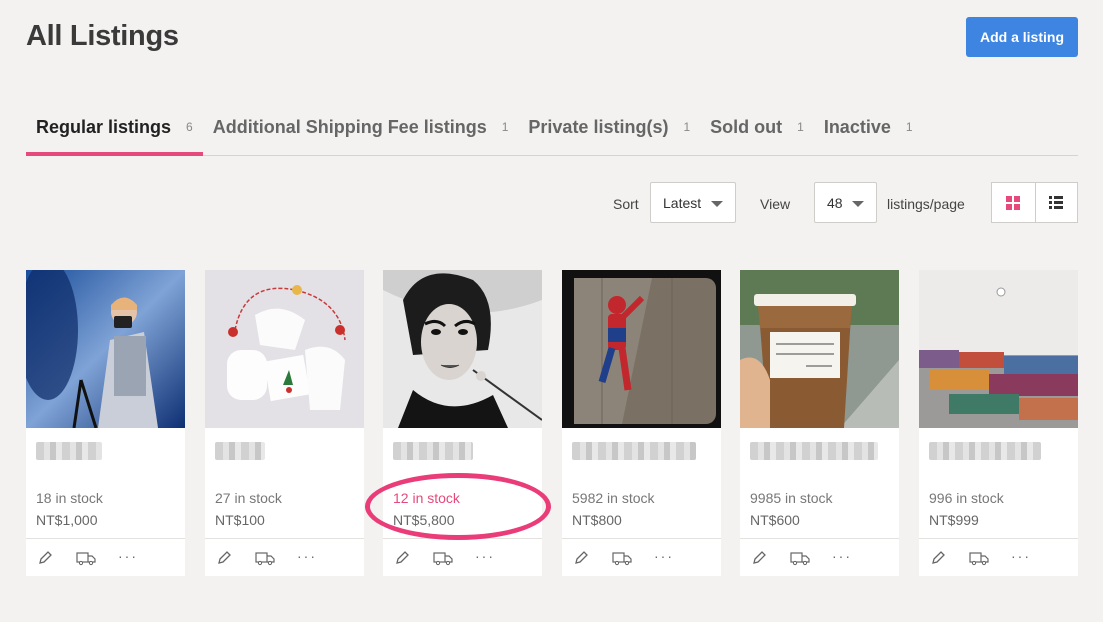 The height and width of the screenshot is (622, 1103). What do you see at coordinates (597, 520) in the screenshot?
I see `price: NT$800` at bounding box center [597, 520].